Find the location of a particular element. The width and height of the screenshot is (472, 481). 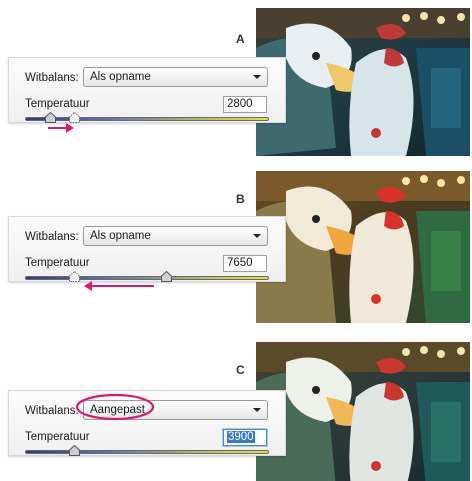

drag-right-arrow is located at coordinates (61, 128).